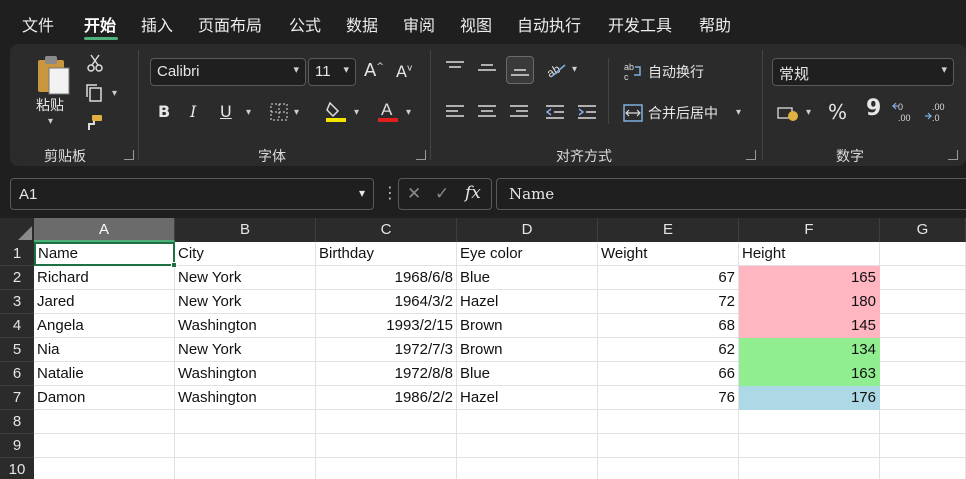  I want to click on borders-dropdown-icon: ▾, so click(296, 112).